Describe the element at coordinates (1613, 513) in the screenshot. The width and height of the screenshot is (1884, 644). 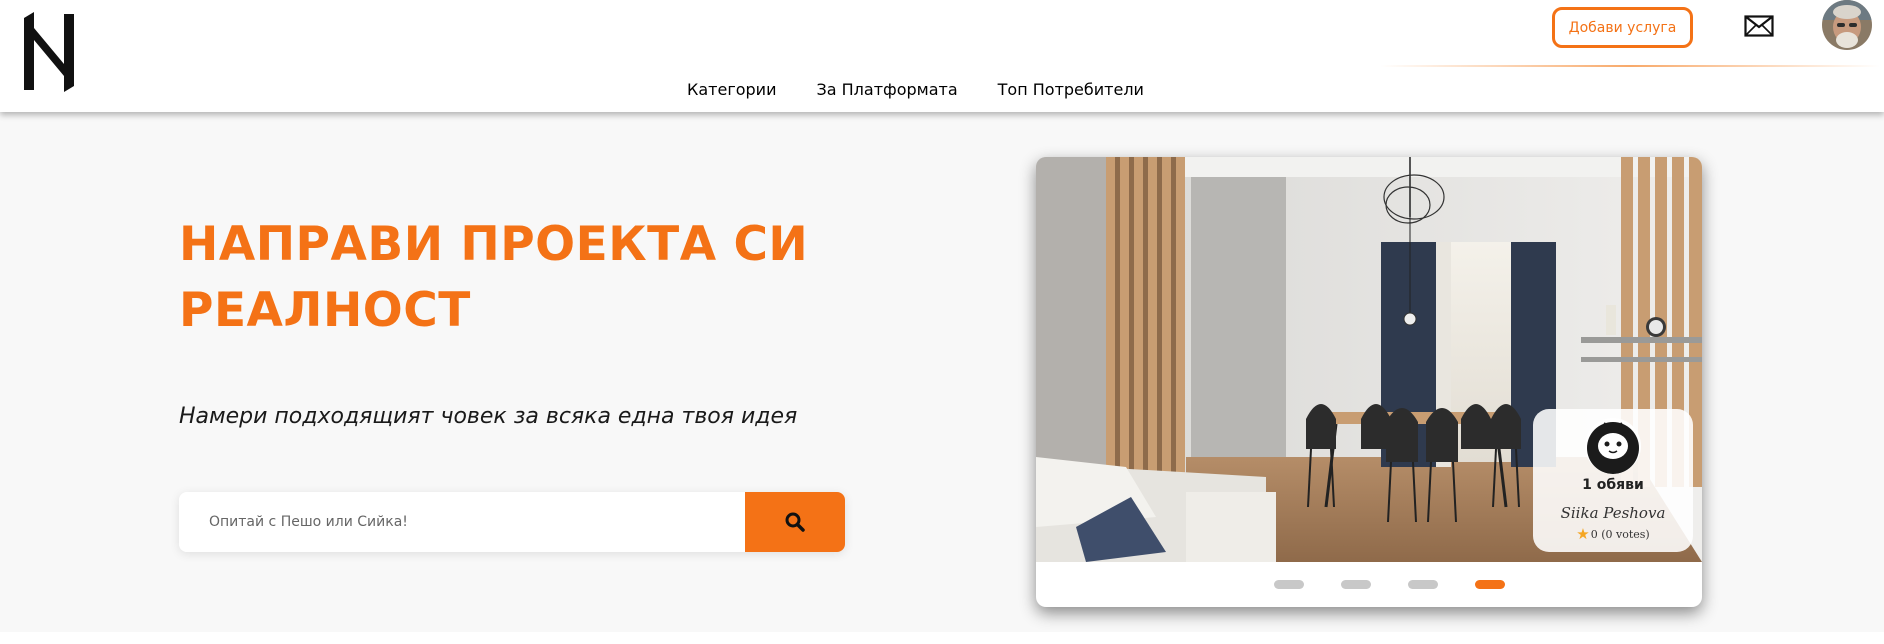
I see `profile-name: Siika Peshova` at that location.